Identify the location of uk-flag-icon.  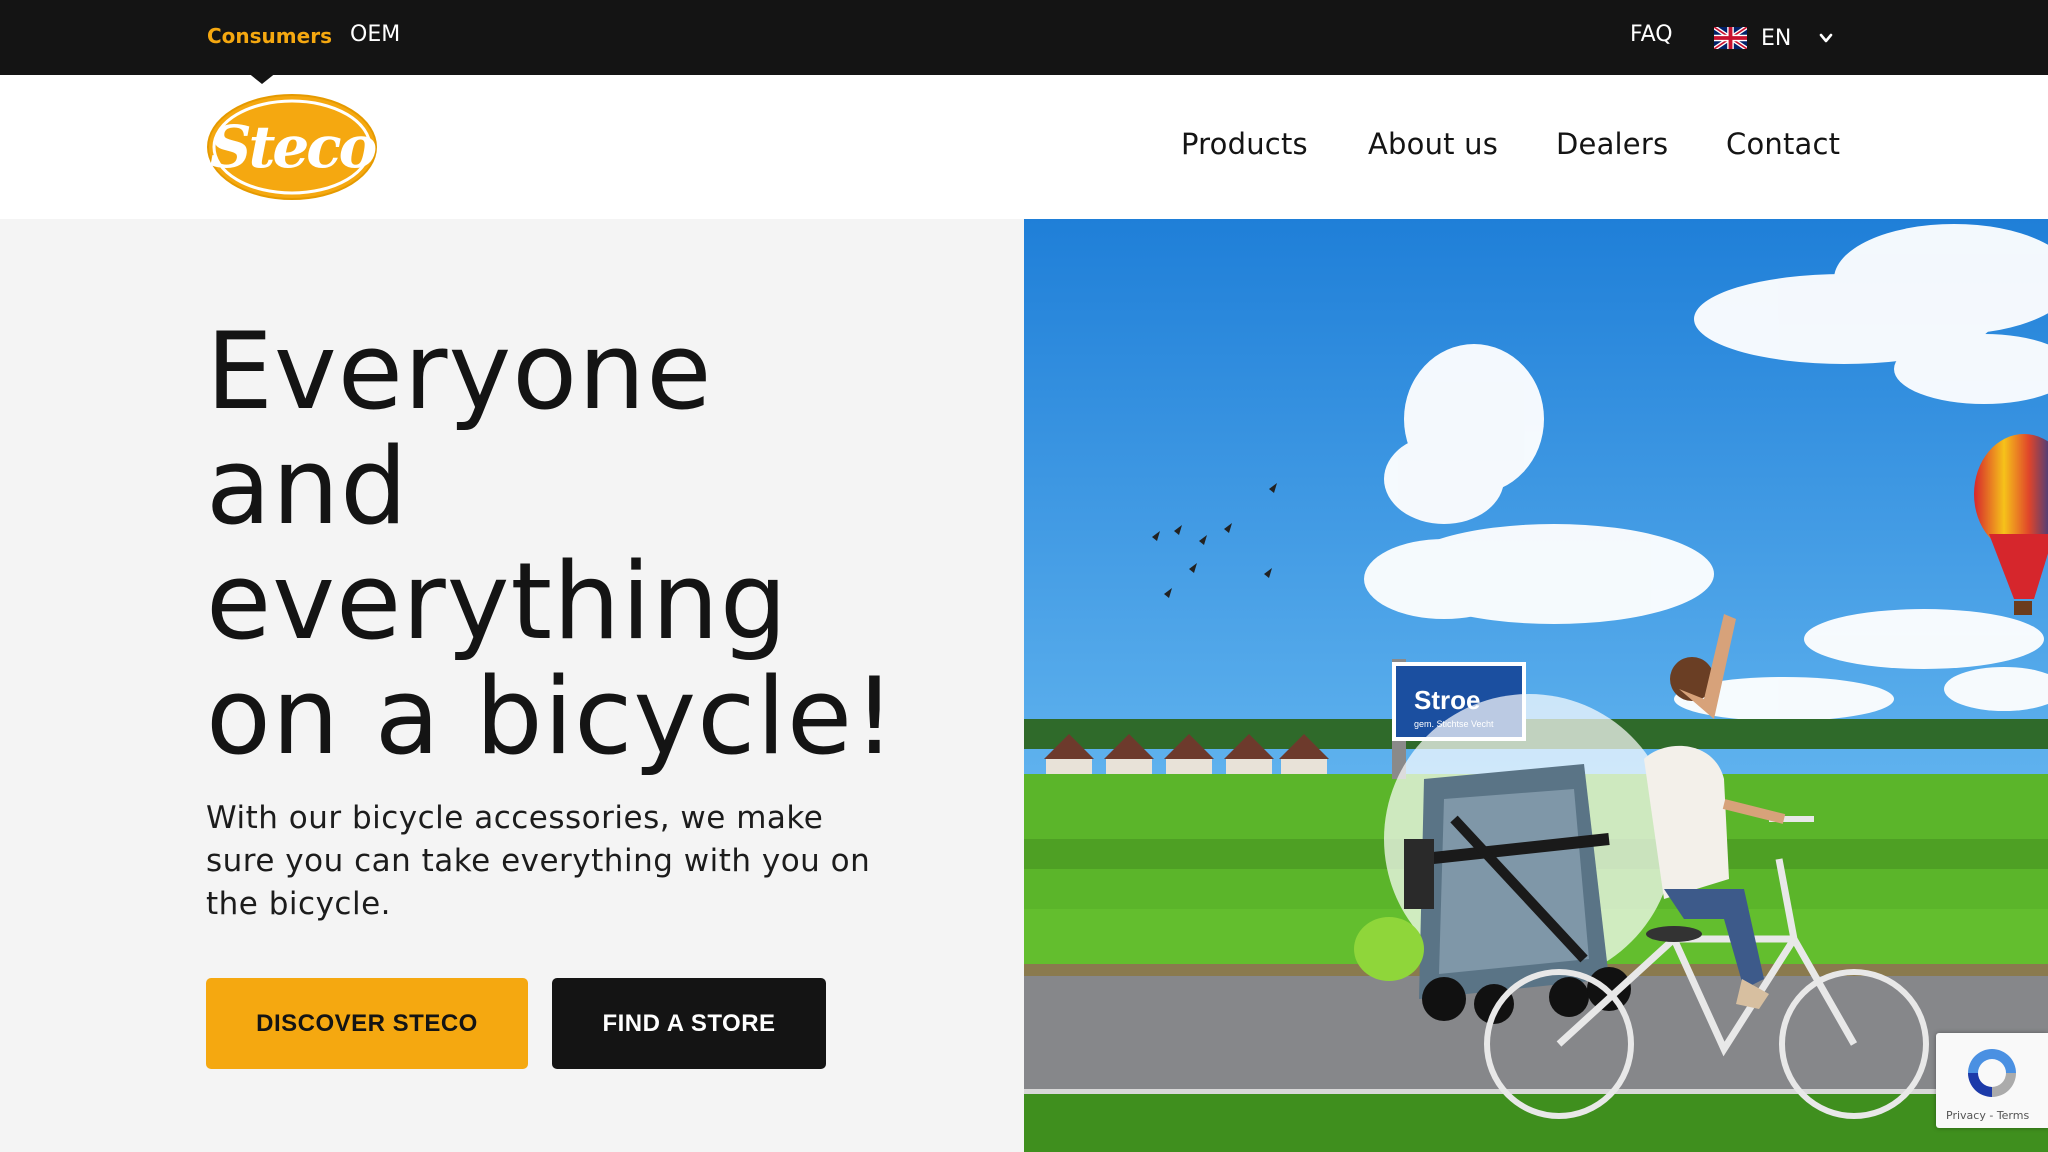
(1730, 38).